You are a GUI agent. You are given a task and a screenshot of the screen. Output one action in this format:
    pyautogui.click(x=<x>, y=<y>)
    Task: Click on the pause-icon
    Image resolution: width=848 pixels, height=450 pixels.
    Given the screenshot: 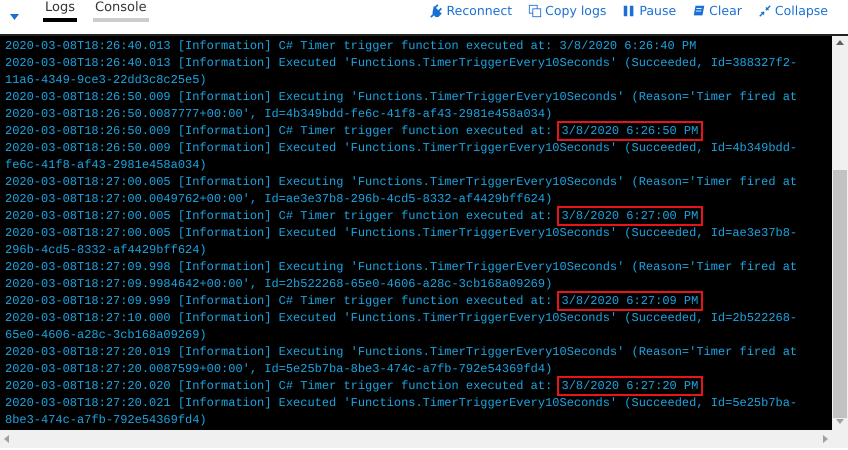 What is the action you would take?
    pyautogui.click(x=629, y=11)
    